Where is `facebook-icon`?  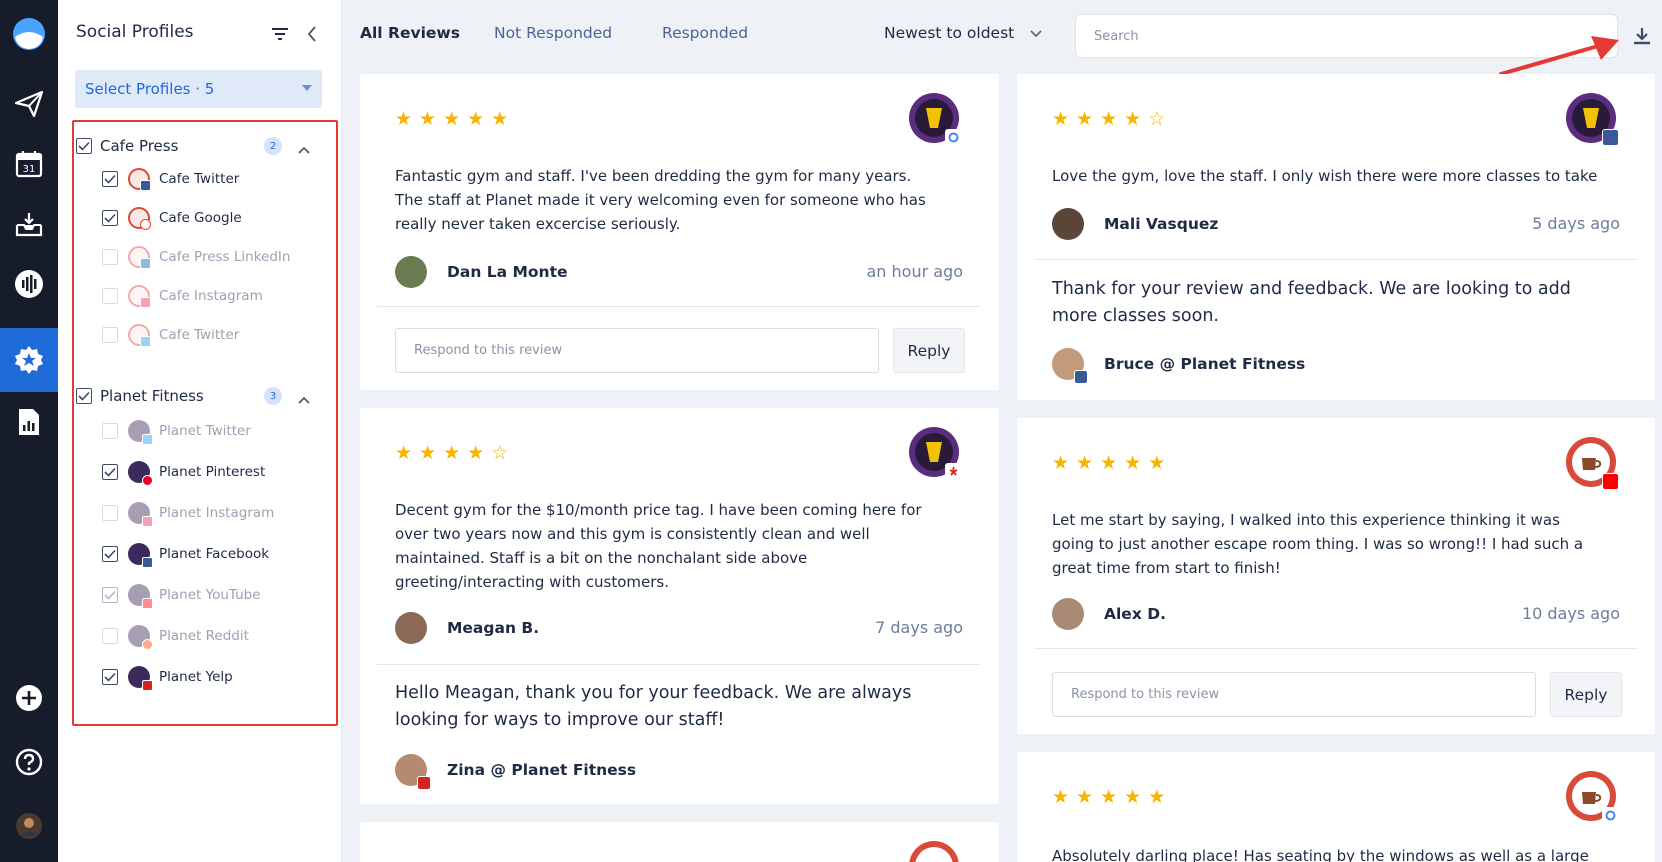 facebook-icon is located at coordinates (1610, 137).